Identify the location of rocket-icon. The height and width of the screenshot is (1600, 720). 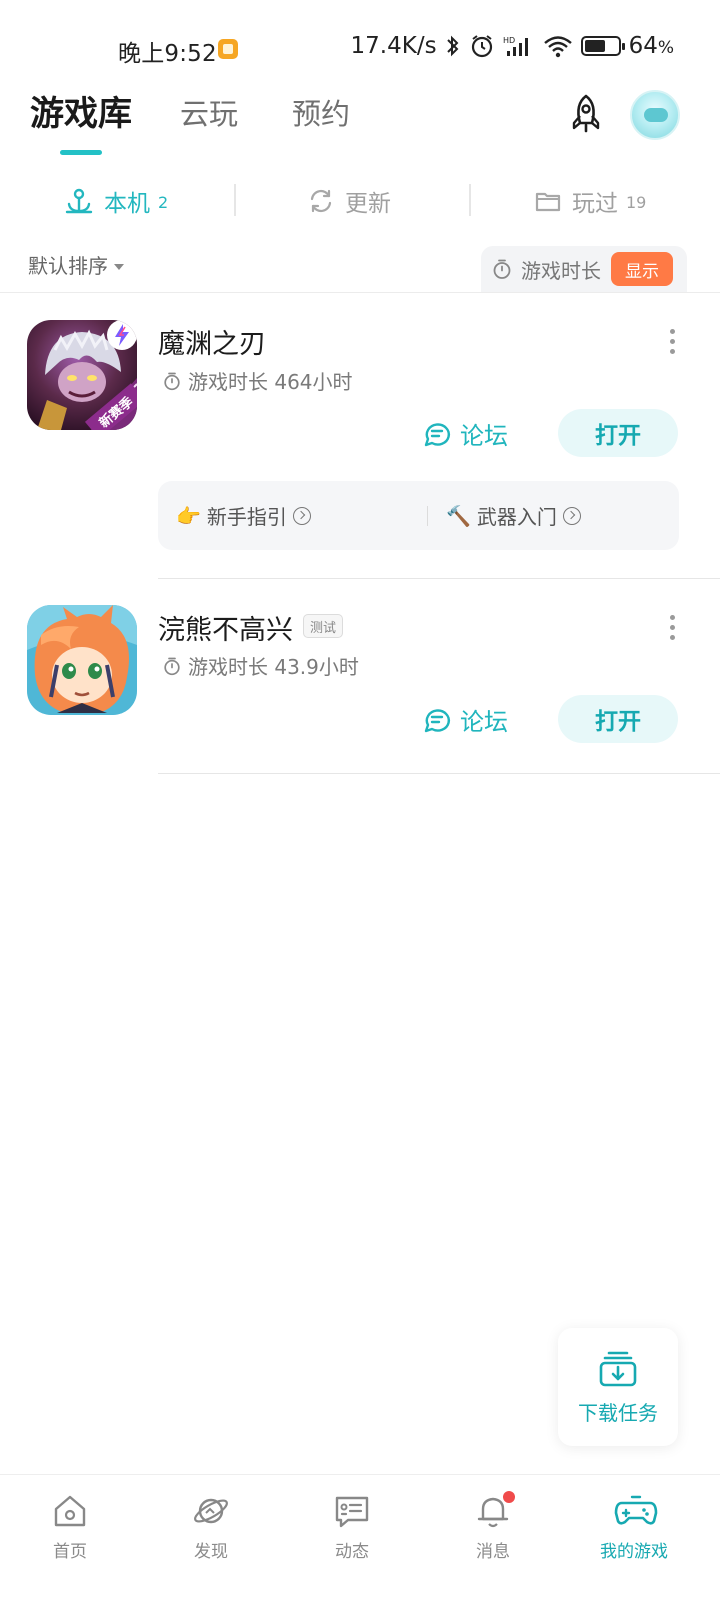
(586, 113).